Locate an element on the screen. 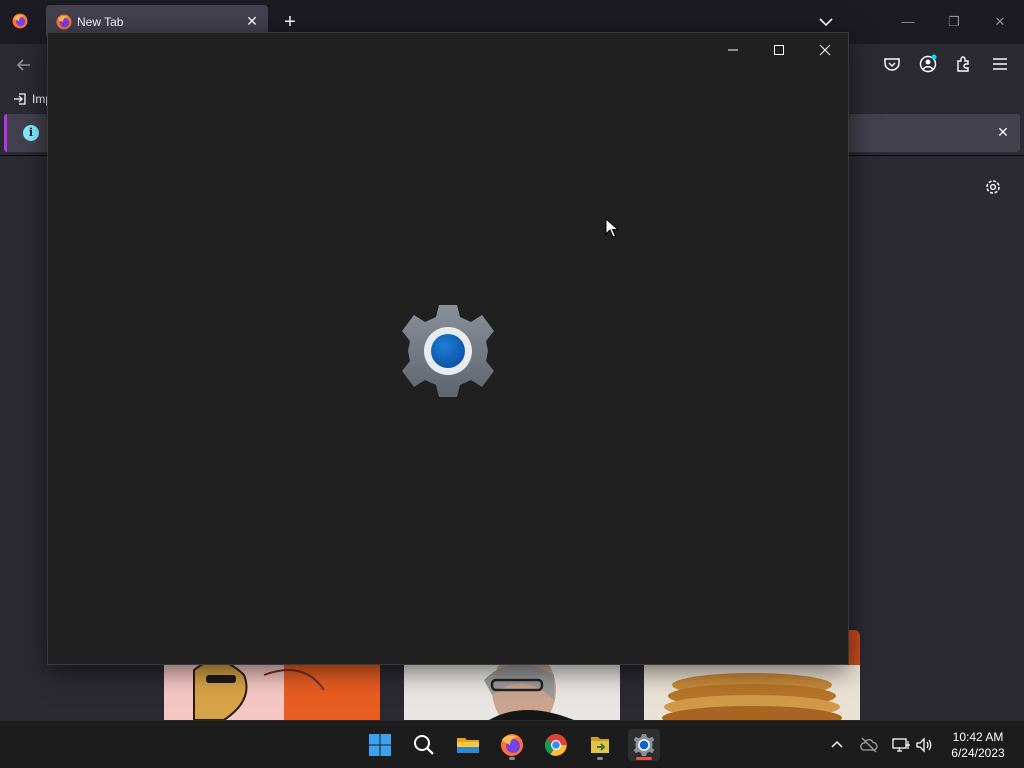  search-button is located at coordinates (424, 745).